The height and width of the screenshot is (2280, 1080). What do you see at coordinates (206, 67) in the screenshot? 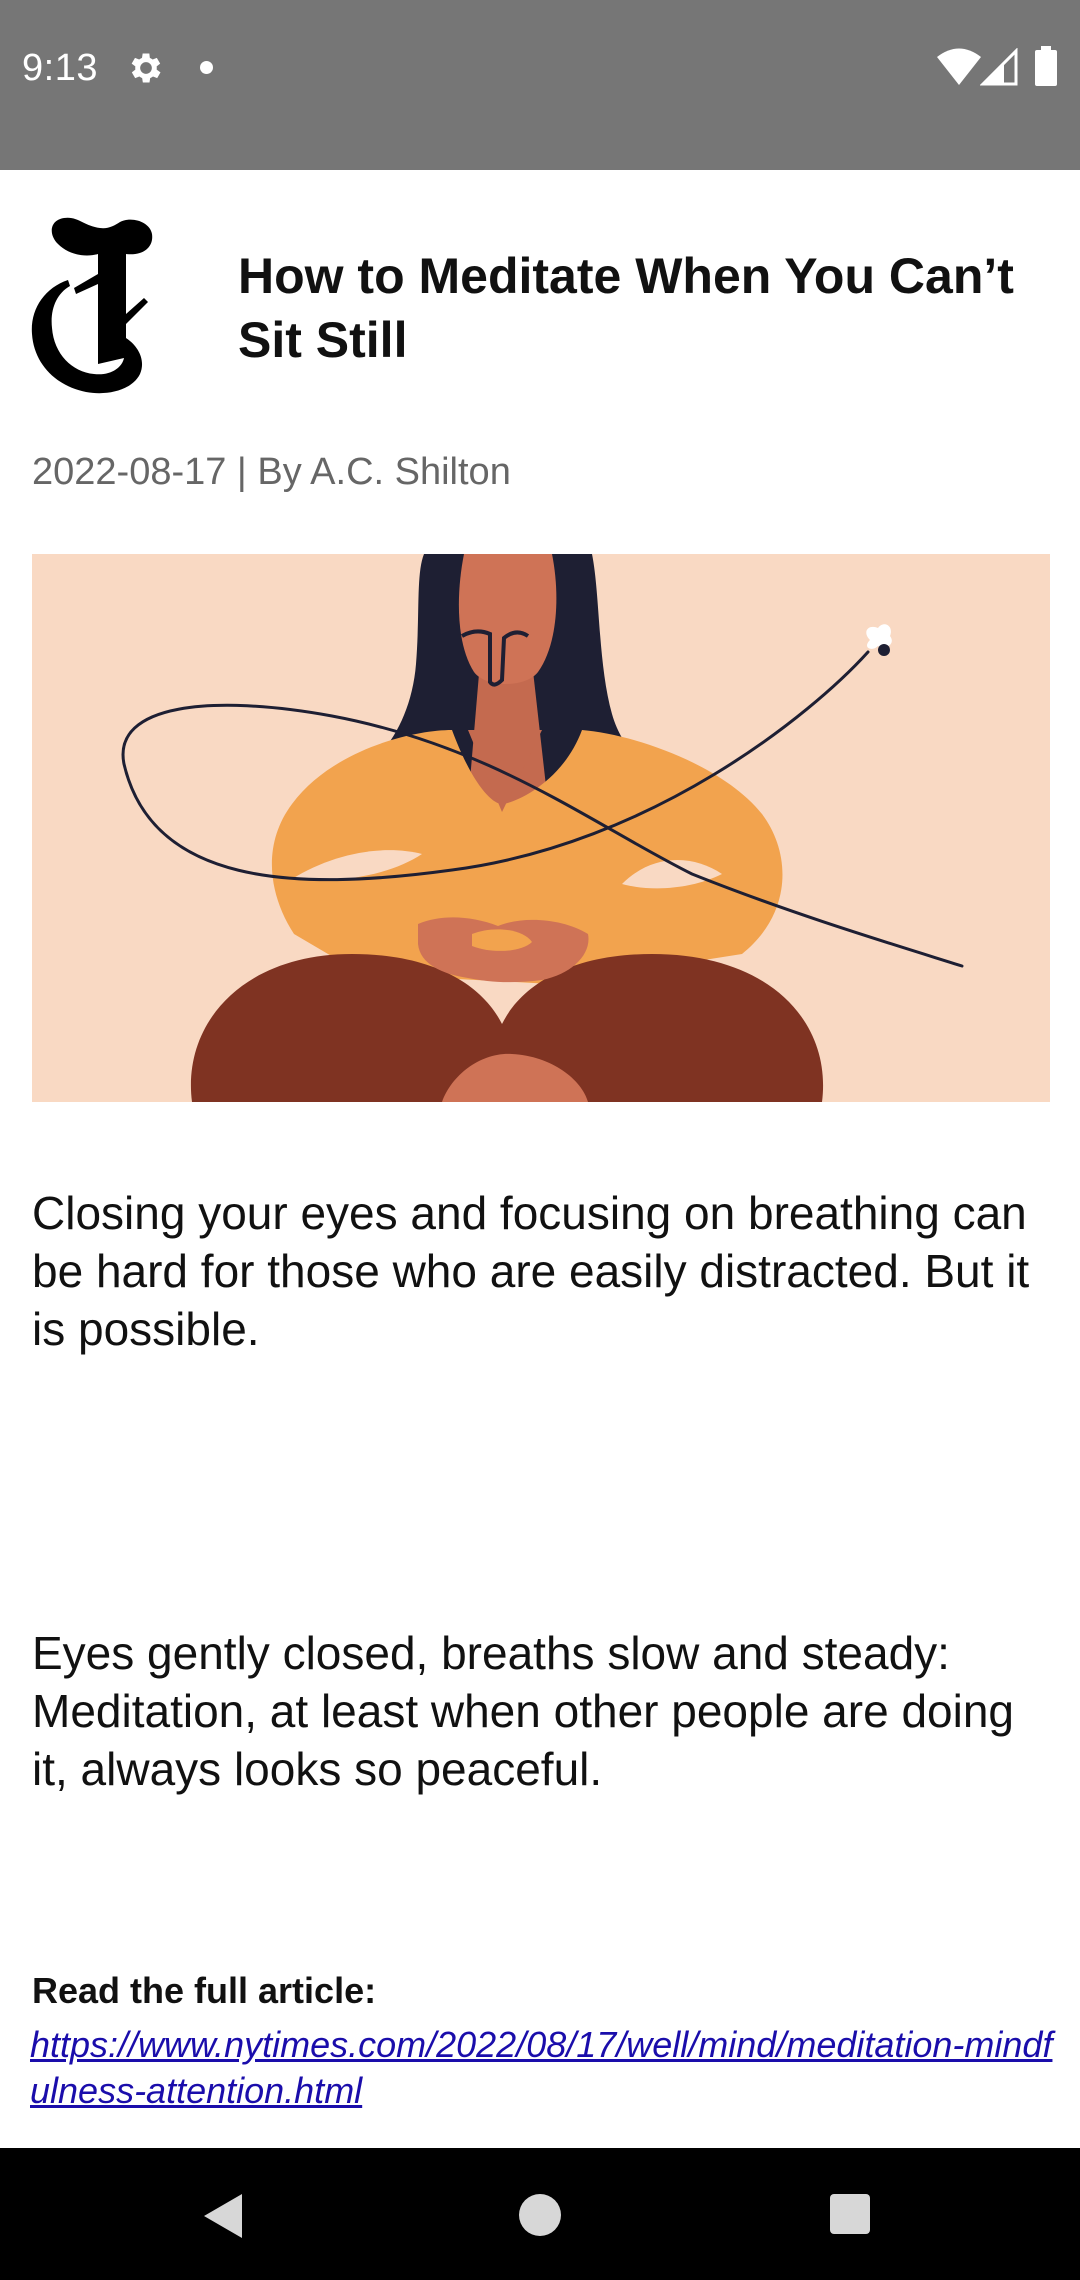
I see `notification-dot-icon` at bounding box center [206, 67].